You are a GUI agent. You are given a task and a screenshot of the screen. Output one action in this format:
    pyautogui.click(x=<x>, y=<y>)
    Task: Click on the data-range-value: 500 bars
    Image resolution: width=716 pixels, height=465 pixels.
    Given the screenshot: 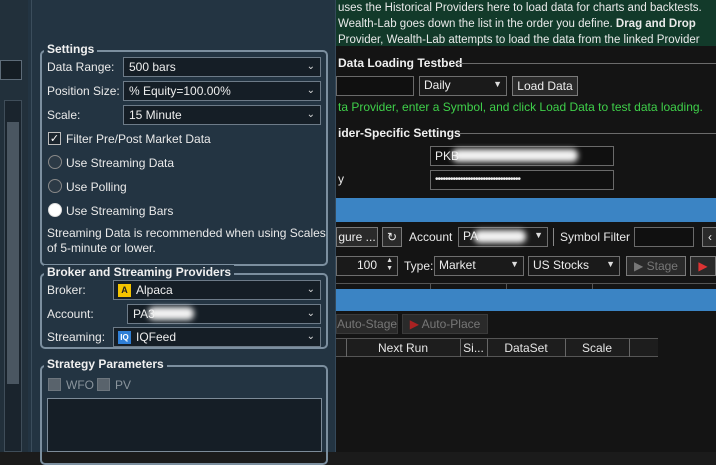 What is the action you would take?
    pyautogui.click(x=152, y=67)
    